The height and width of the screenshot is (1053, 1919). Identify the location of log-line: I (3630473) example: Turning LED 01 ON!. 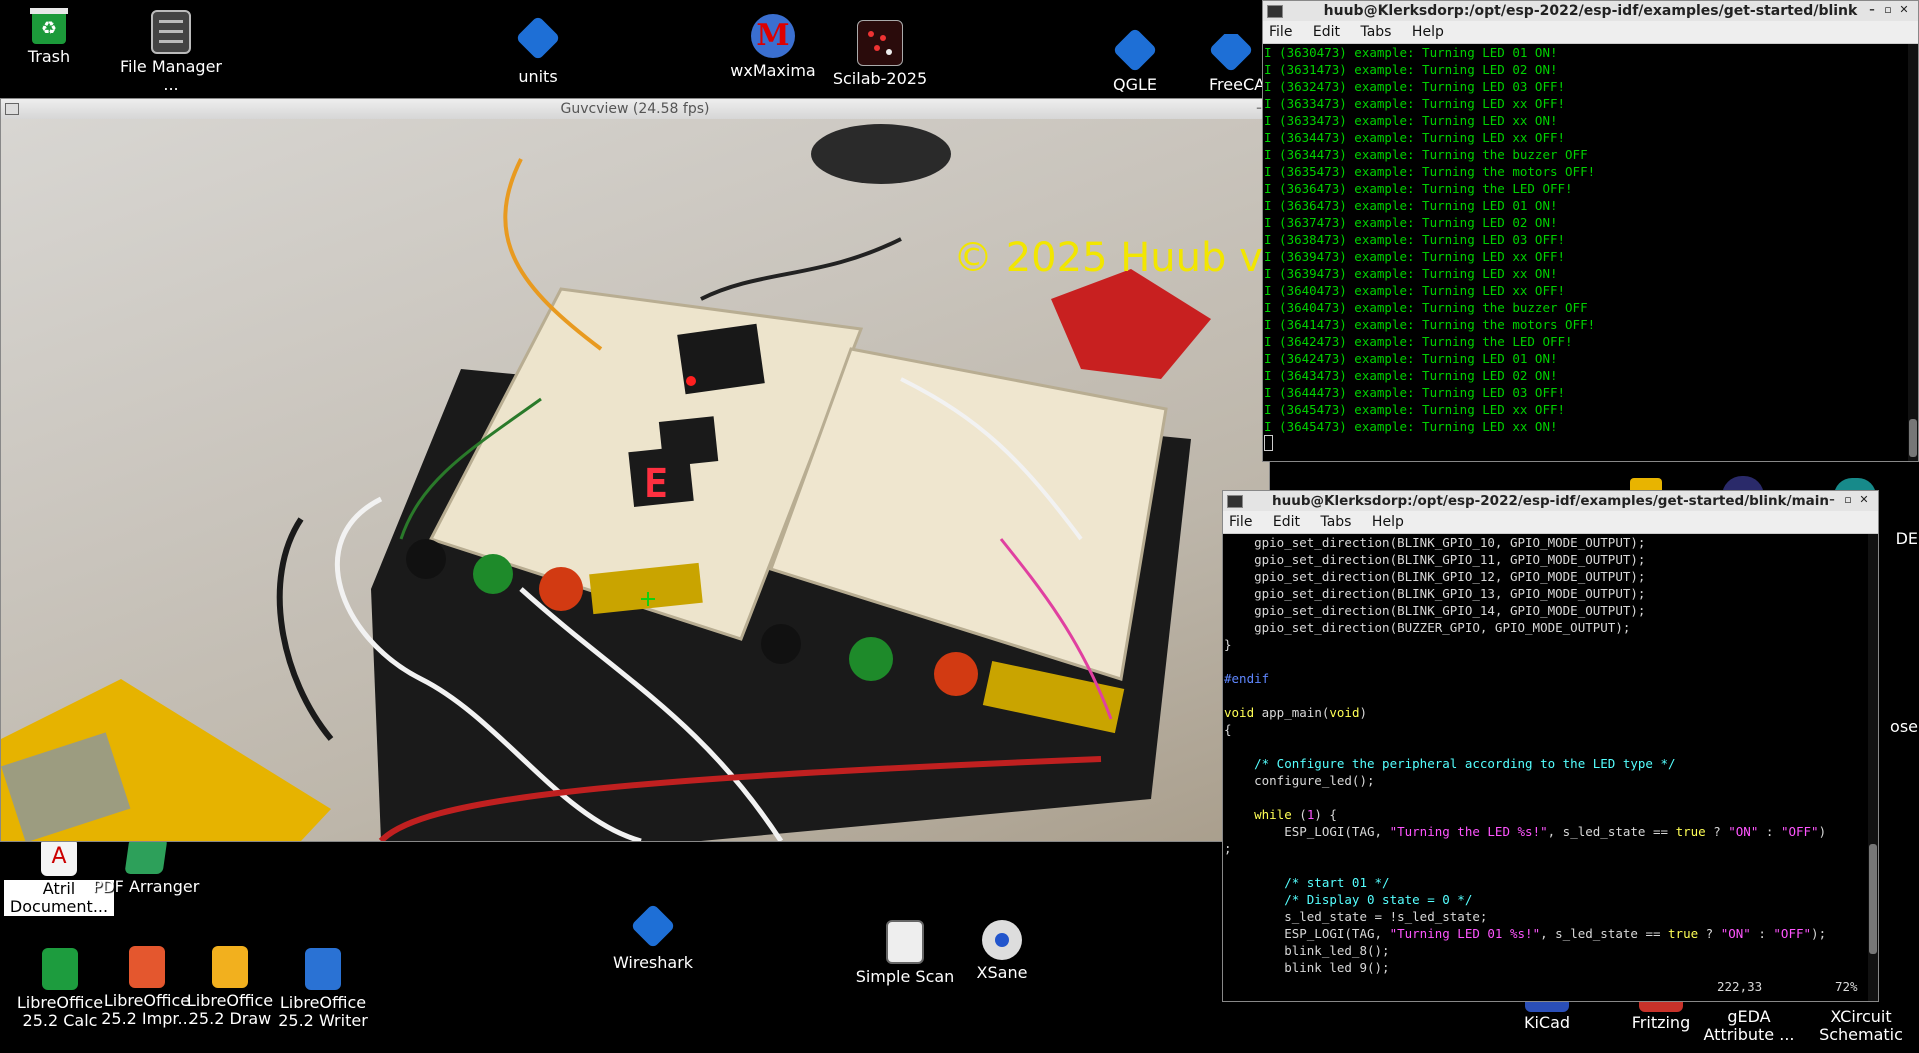
(1411, 52).